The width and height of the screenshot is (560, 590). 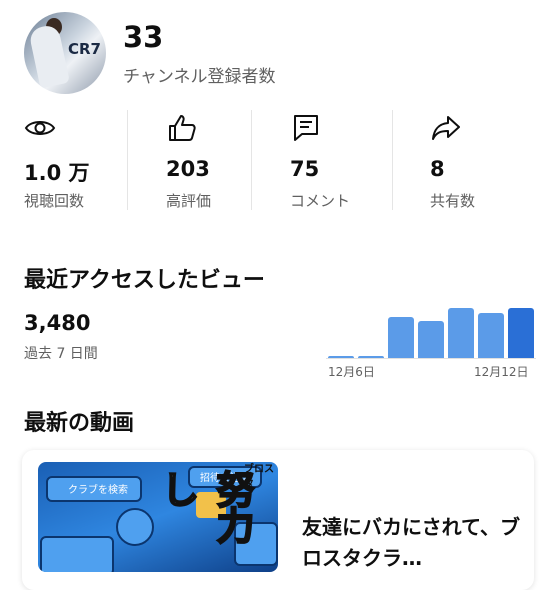 I want to click on stat-views-label: 視聴回数, so click(x=54, y=201).